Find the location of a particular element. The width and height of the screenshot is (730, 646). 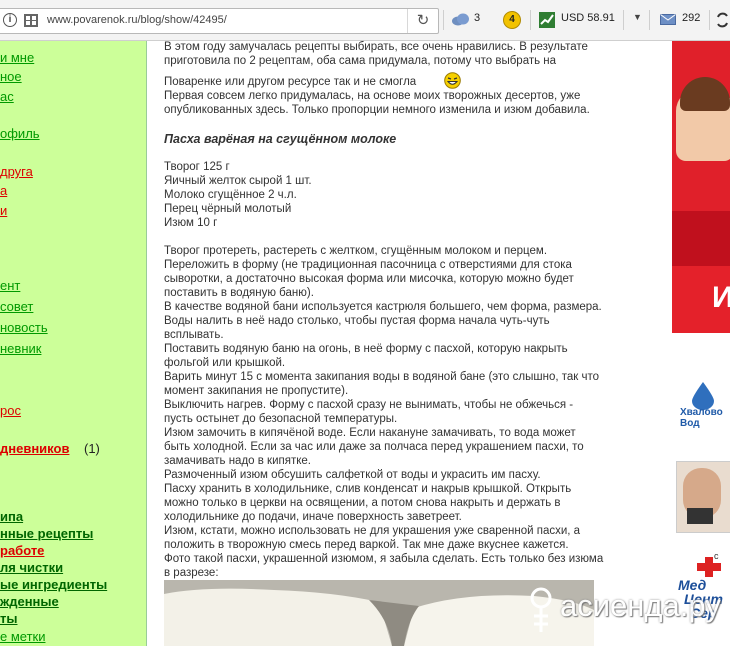

right-ads: И Хвалово Вод с Мед Цент Сер is located at coordinates (701, 343).